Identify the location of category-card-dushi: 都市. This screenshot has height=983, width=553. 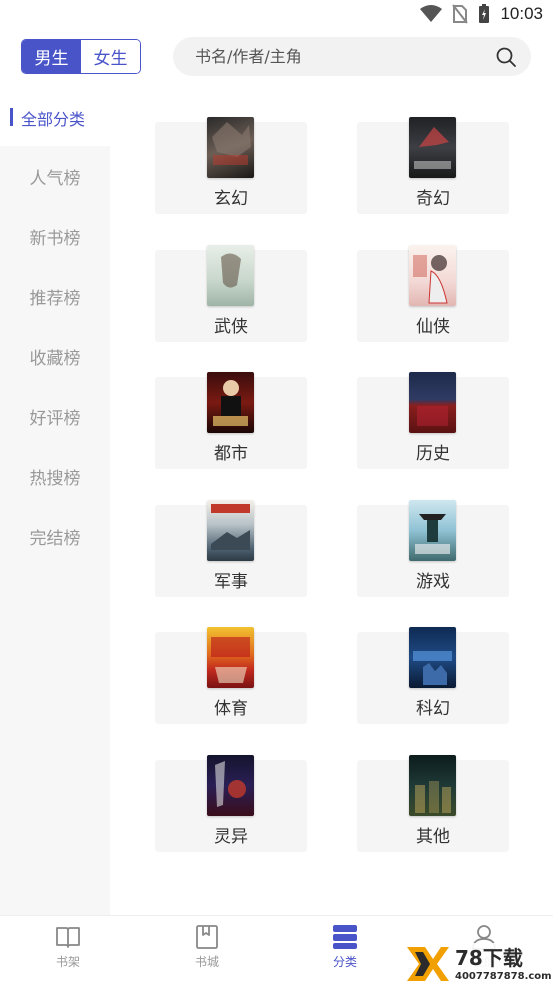
(231, 420).